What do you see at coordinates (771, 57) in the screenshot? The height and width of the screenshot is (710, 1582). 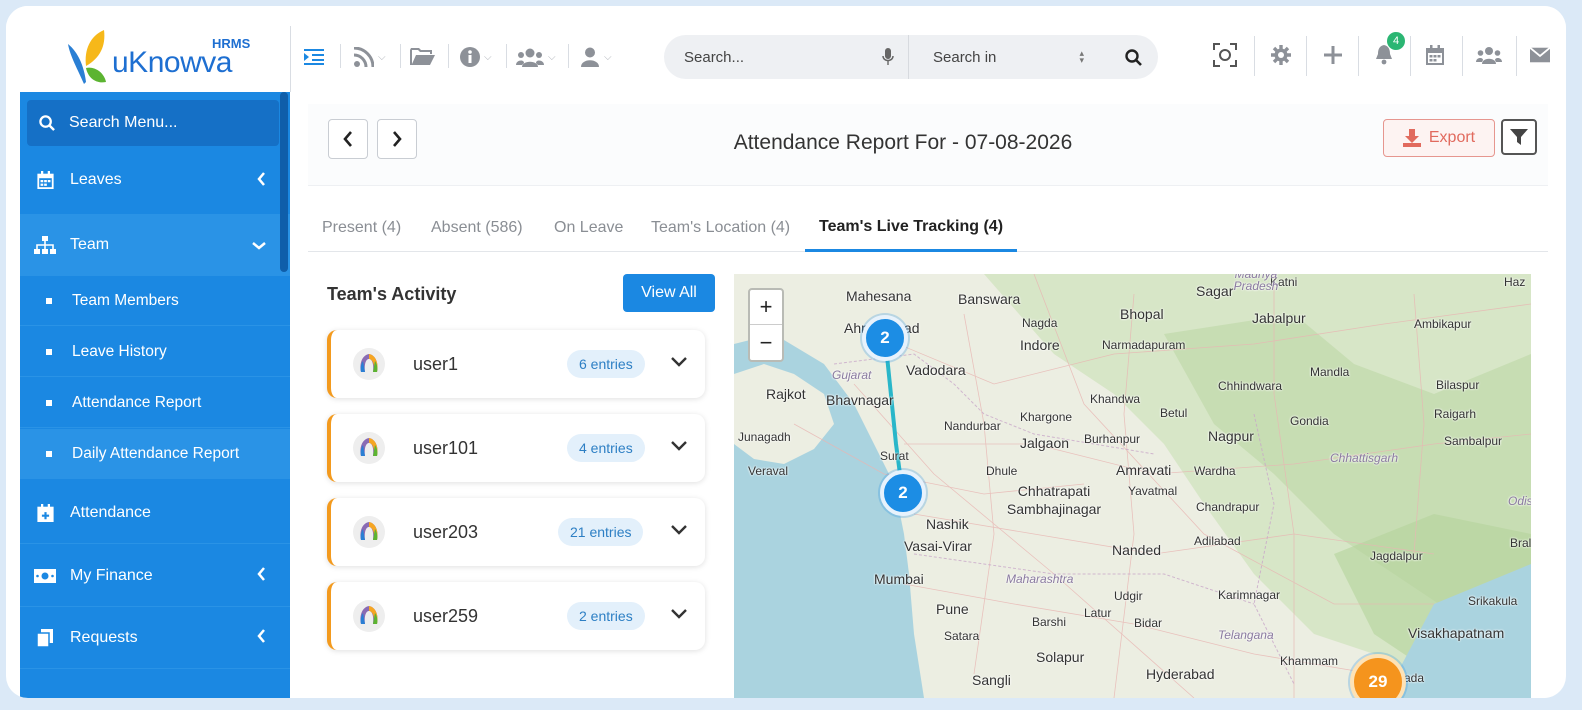 I see `search-input` at bounding box center [771, 57].